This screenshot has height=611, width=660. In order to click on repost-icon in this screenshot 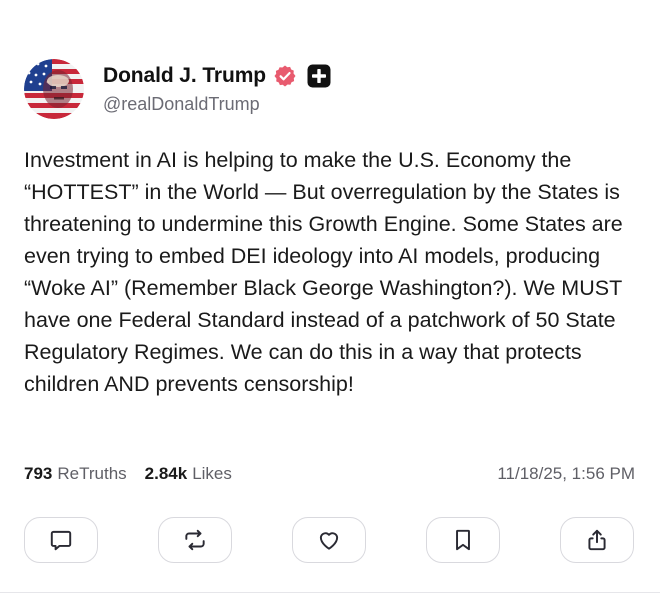, I will do `click(195, 540)`.